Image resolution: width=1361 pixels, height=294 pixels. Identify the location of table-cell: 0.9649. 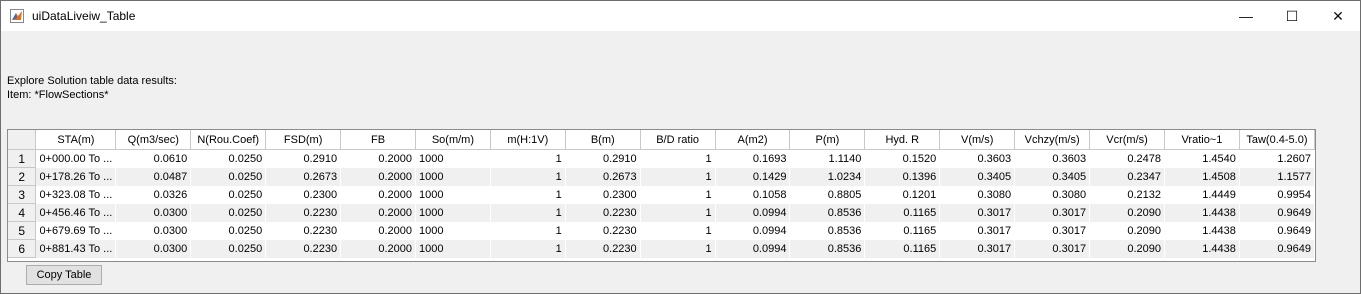
(1277, 230).